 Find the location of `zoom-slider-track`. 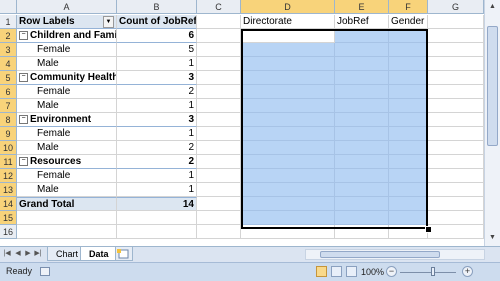

zoom-slider-track is located at coordinates (428, 272).